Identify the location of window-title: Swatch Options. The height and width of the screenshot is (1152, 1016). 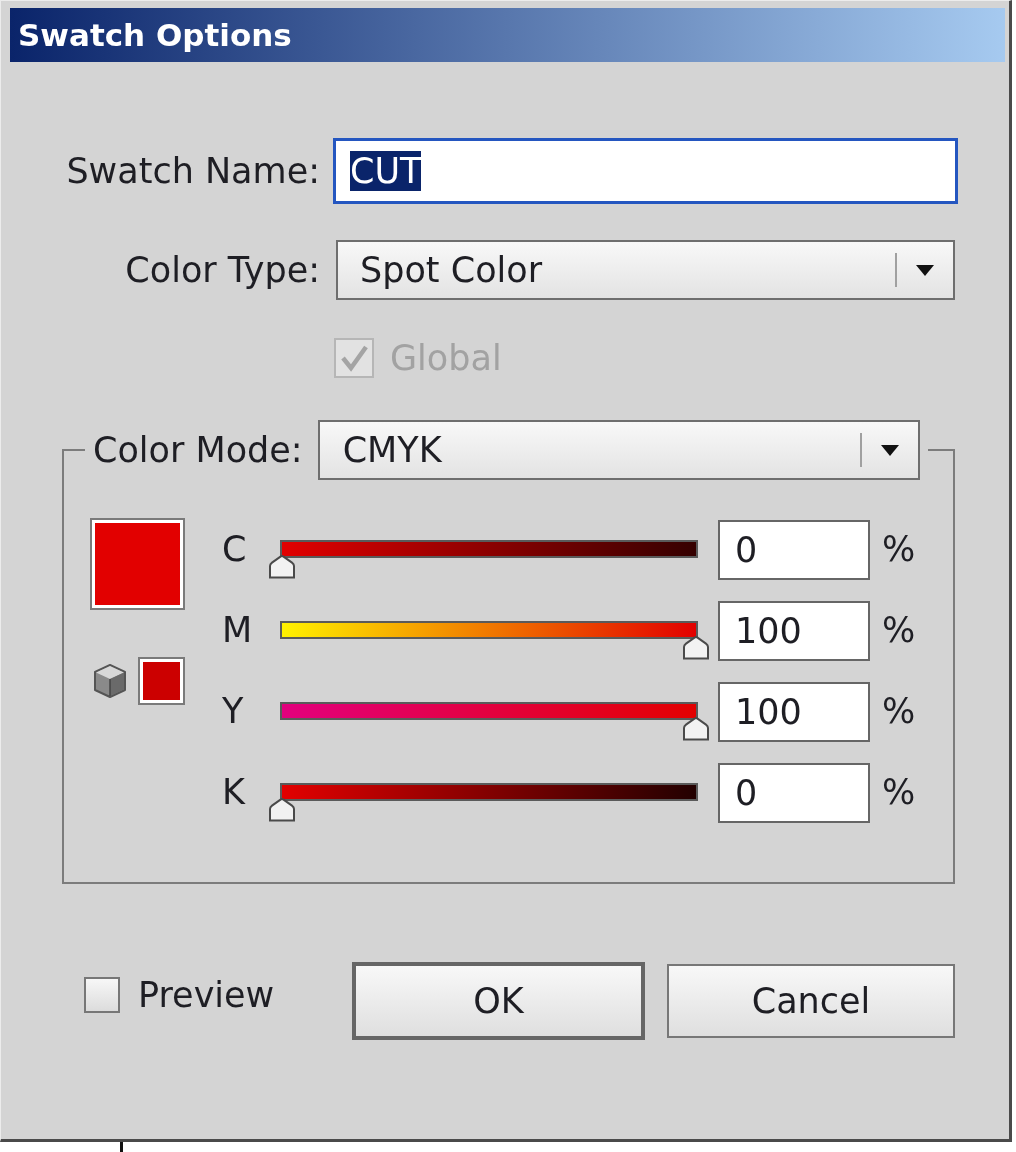
(155, 35).